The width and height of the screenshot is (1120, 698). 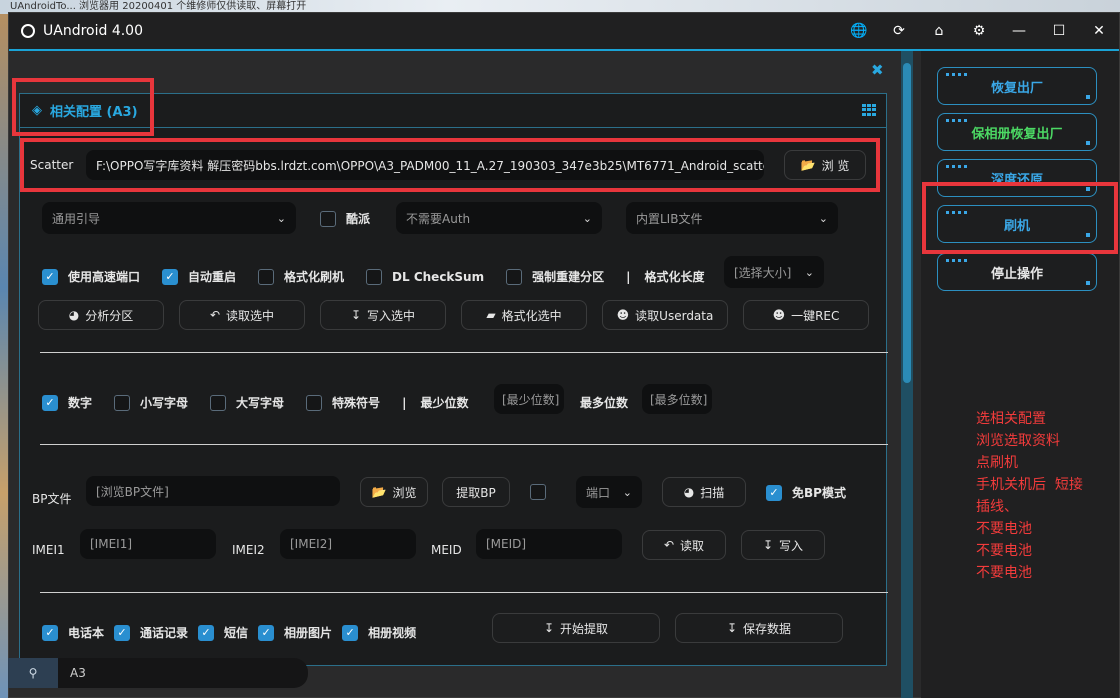 I want to click on panel-close-icon: ✖, so click(x=877, y=70).